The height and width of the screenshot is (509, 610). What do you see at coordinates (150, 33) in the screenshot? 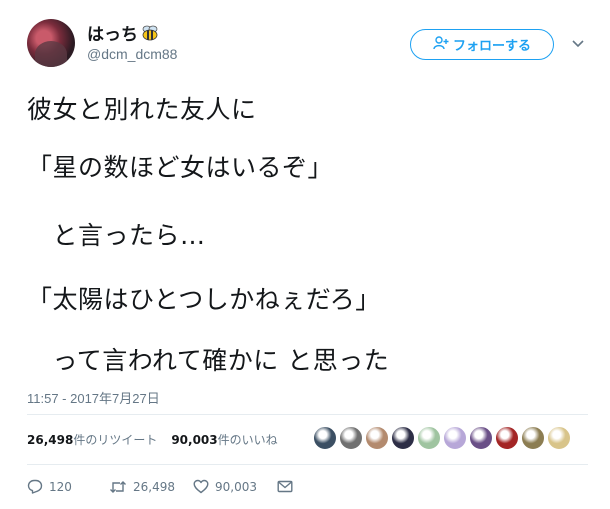
I see `bee-icon` at bounding box center [150, 33].